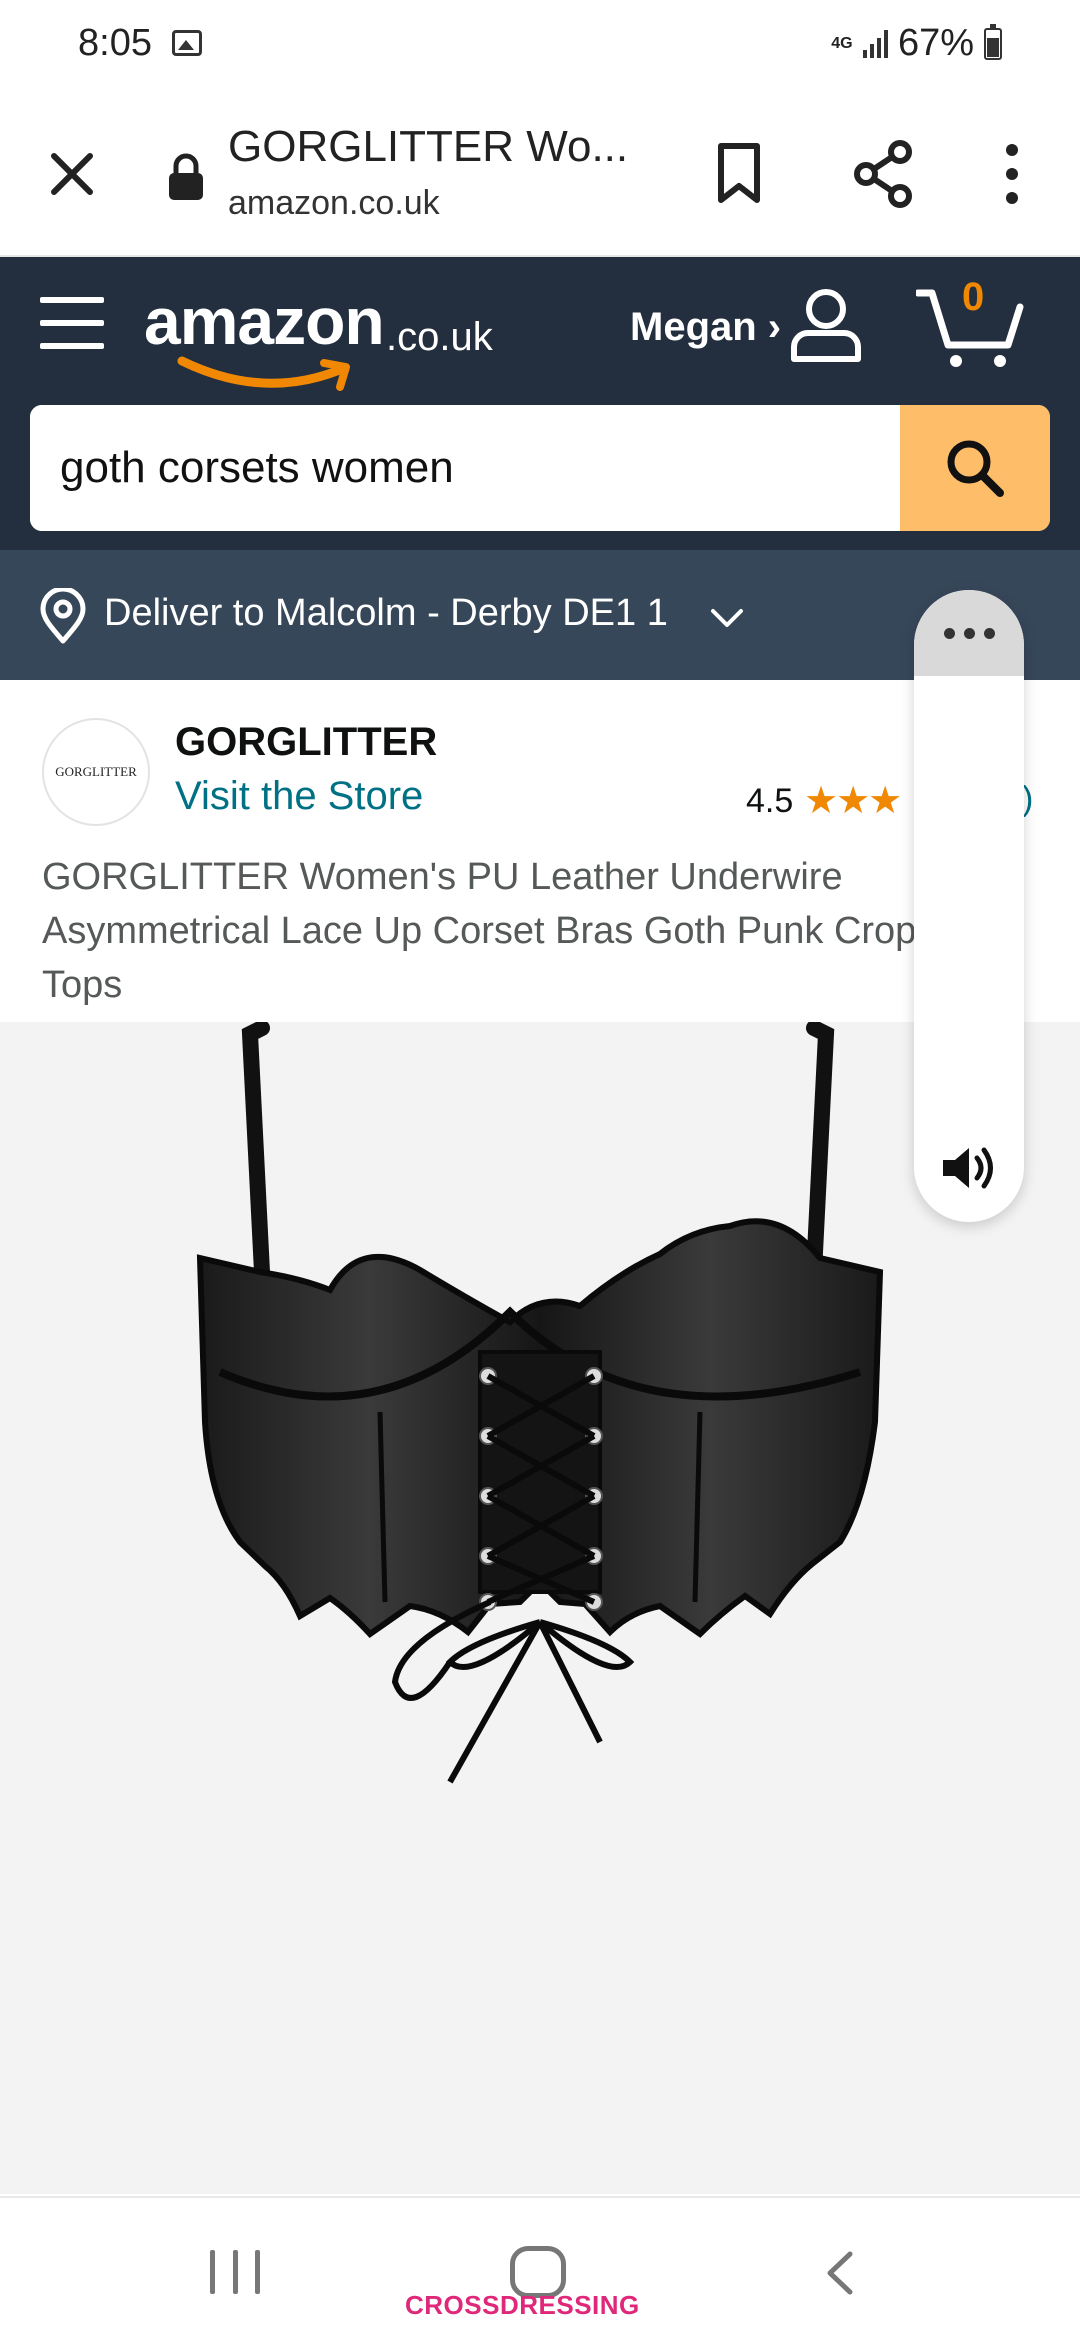 Image resolution: width=1080 pixels, height=2340 pixels. Describe the element at coordinates (969, 906) in the screenshot. I see `floating-media-panel` at that location.